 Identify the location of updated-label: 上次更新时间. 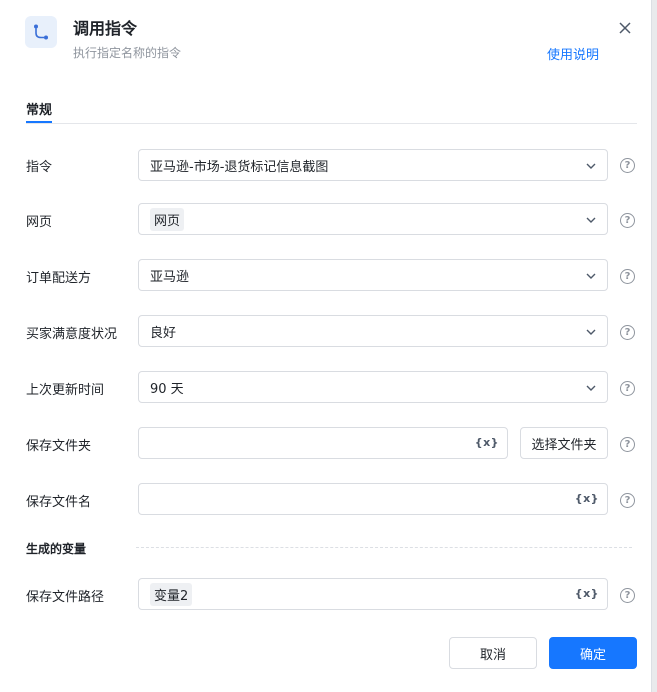
(65, 390).